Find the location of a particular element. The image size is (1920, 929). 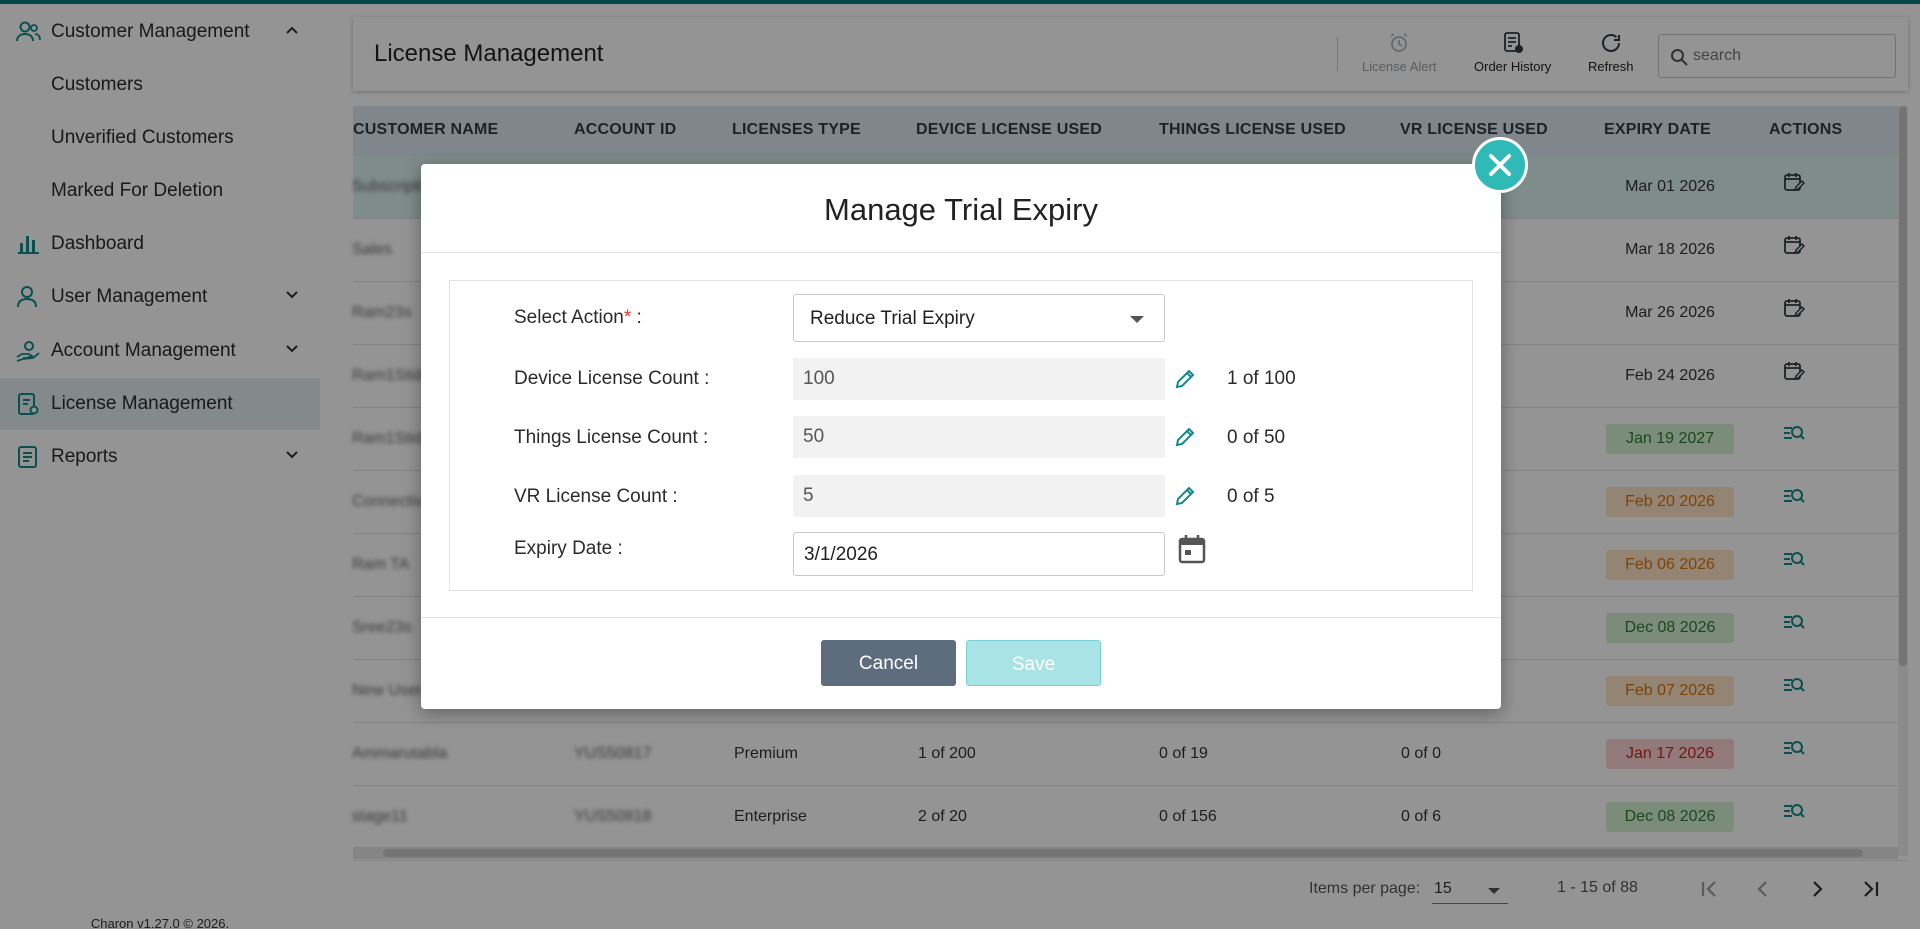

vr-license-count-label: VR License Count : is located at coordinates (596, 496).